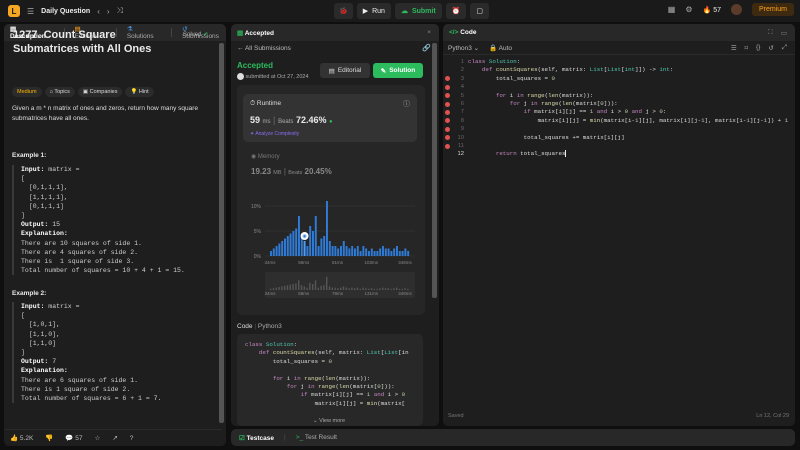 Image resolution: width=800 pixels, height=450 pixels. What do you see at coordinates (371, 293) in the screenshot?
I see `mini-tick-label: 131ms` at bounding box center [371, 293].